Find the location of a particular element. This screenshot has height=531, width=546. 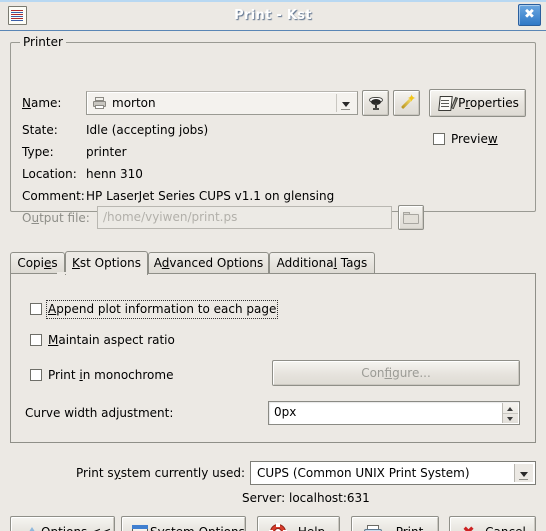

comment-label: Comment: is located at coordinates (53, 196).